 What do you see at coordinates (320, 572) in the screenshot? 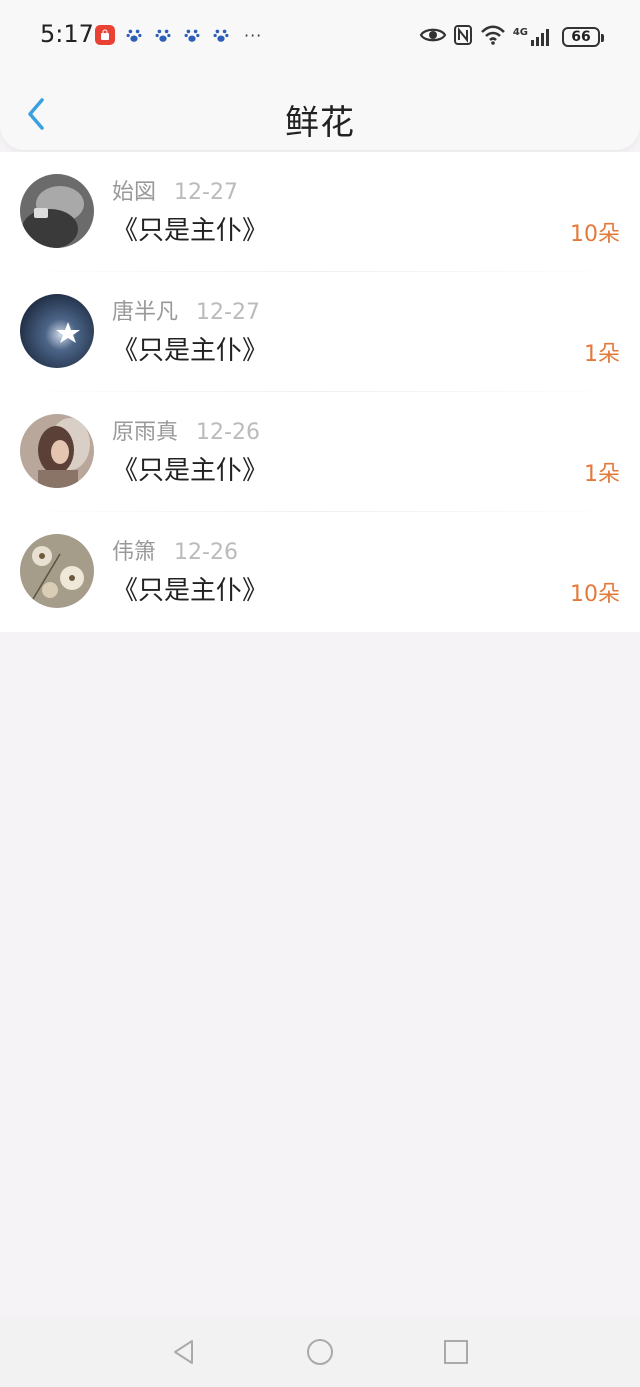
I see `list-item: 伟箫 12-26 《只是主仆》 10朵` at bounding box center [320, 572].